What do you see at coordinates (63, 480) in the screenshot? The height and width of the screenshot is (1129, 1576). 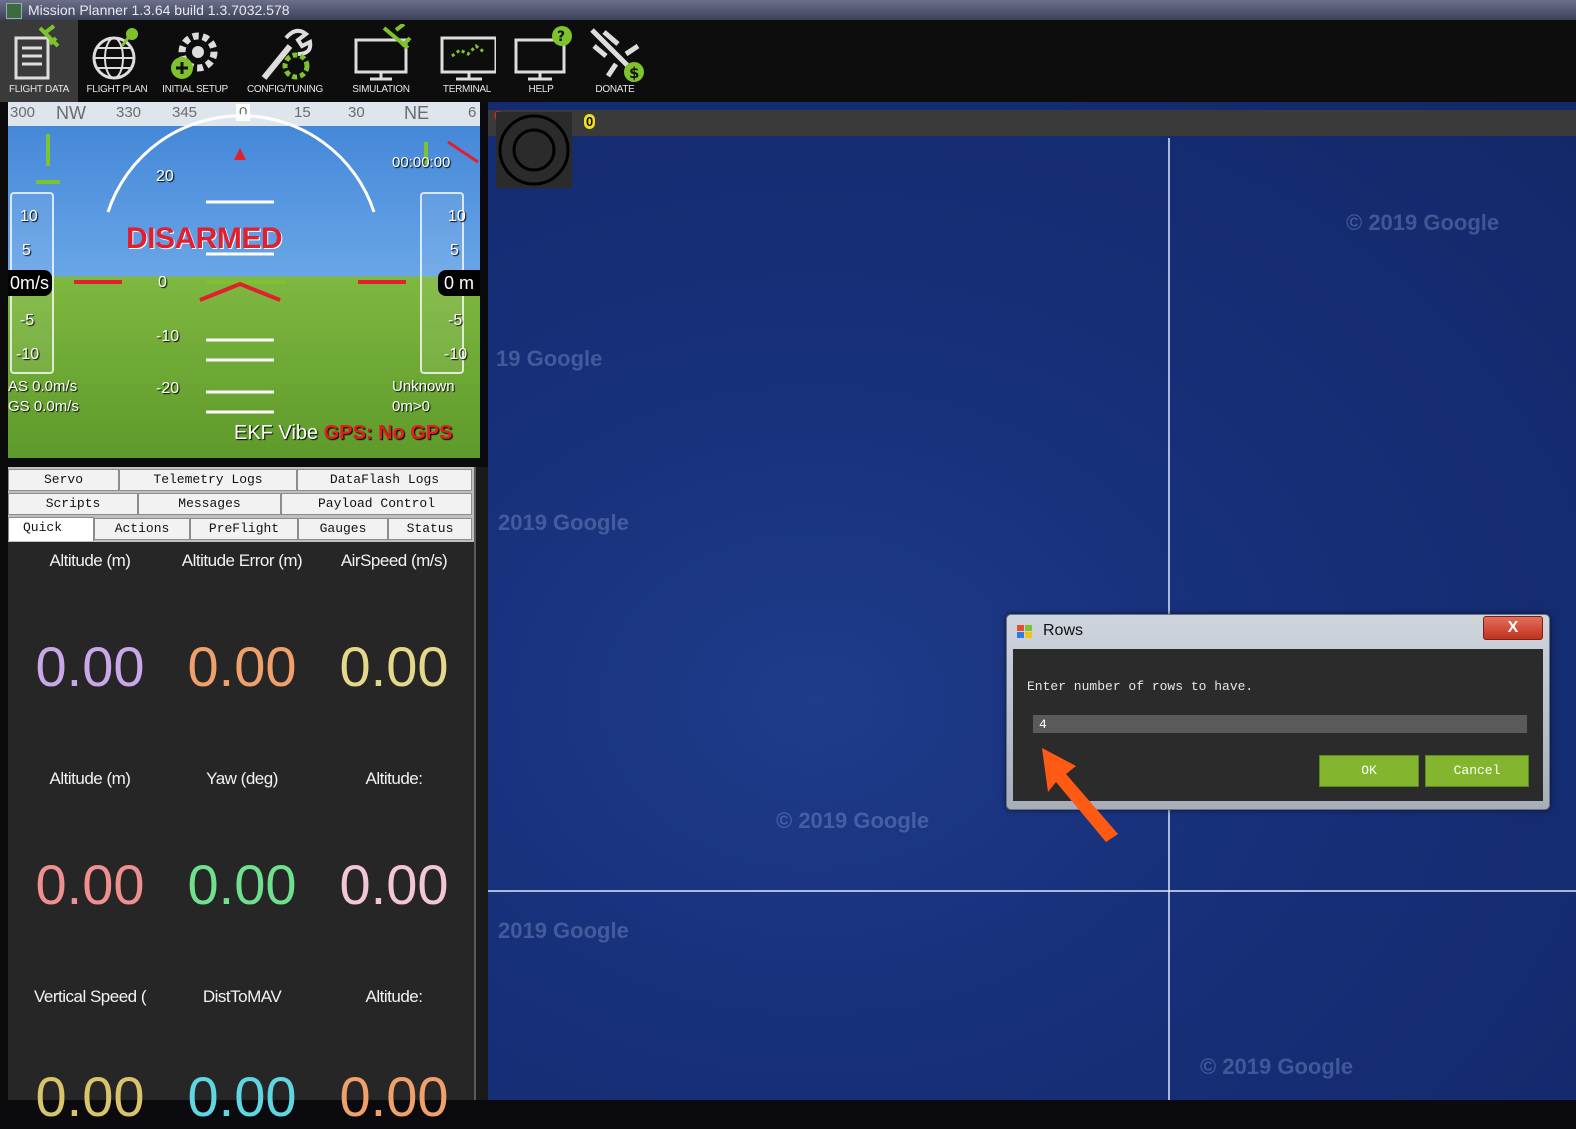 I see `tab-servo: Servo` at bounding box center [63, 480].